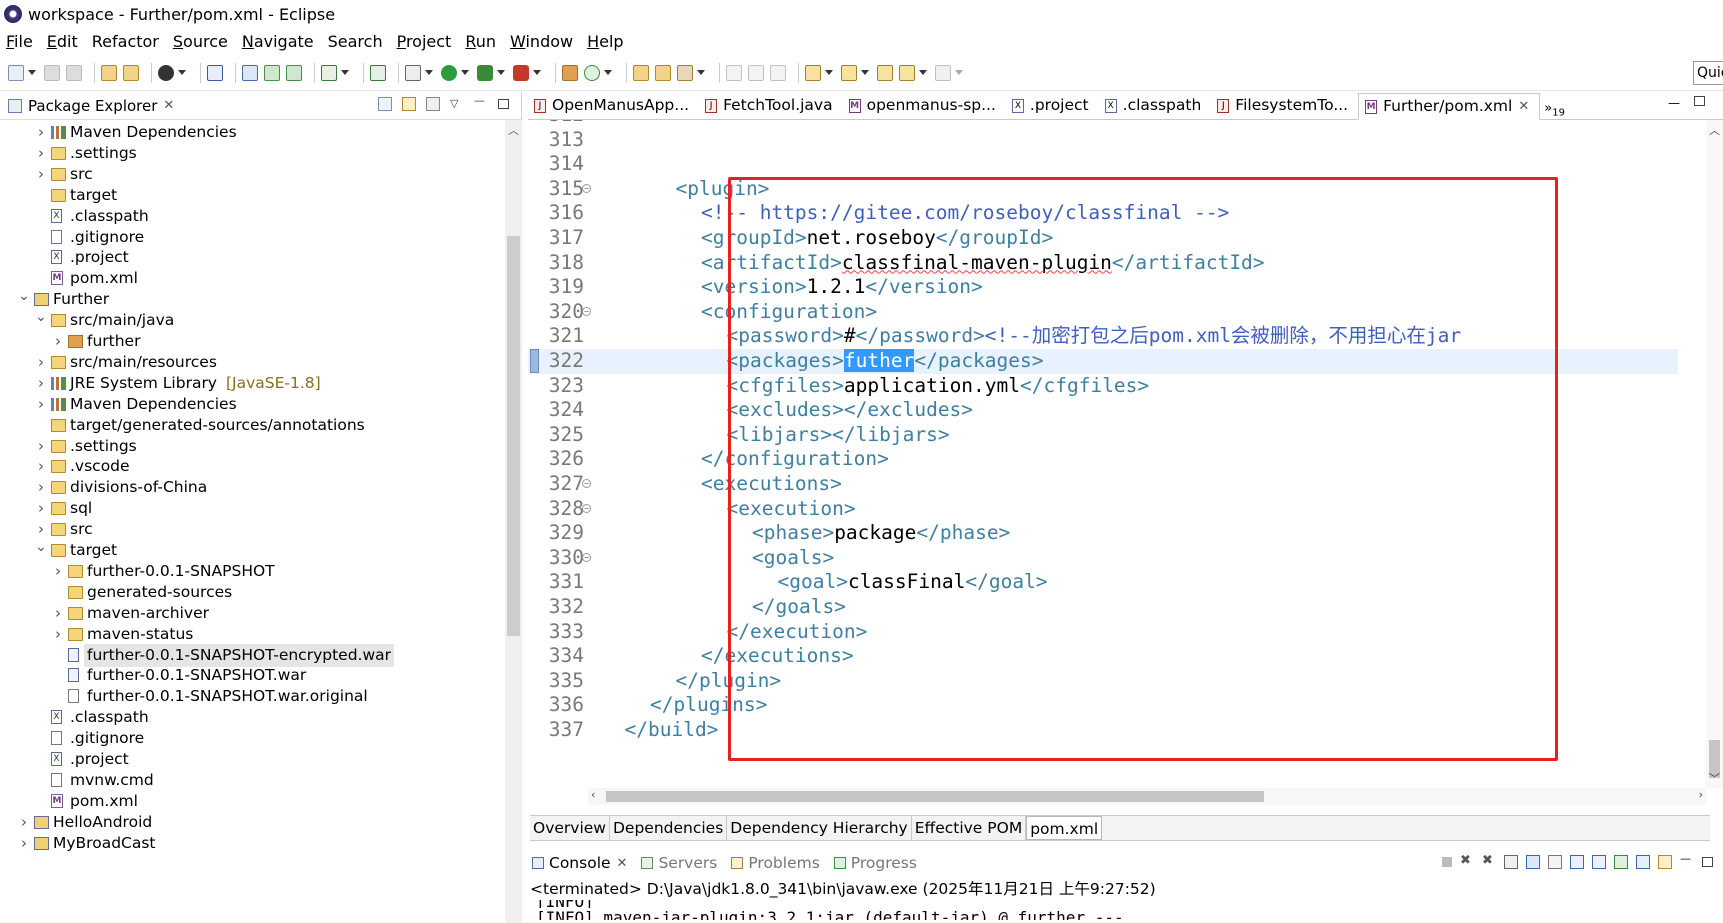  What do you see at coordinates (1599, 862) in the screenshot?
I see `show-on-error-icon` at bounding box center [1599, 862].